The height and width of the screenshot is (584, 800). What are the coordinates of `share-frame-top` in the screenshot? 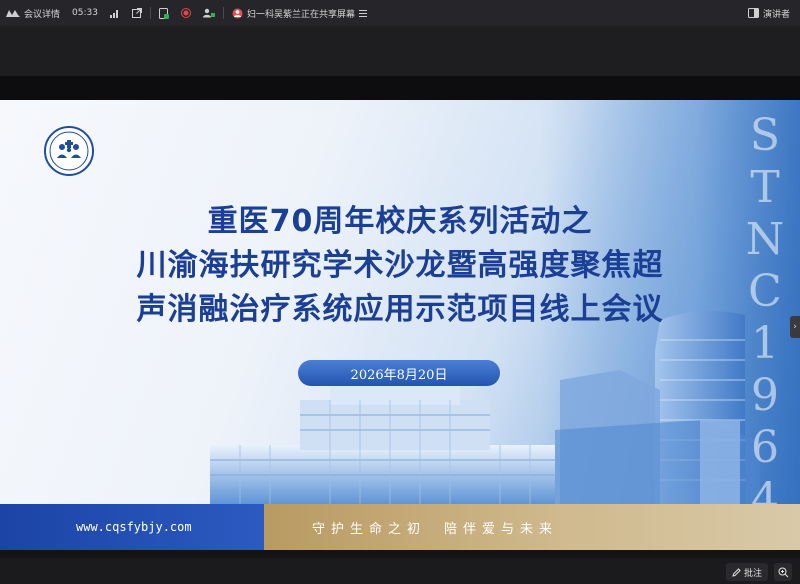 It's located at (400, 88).